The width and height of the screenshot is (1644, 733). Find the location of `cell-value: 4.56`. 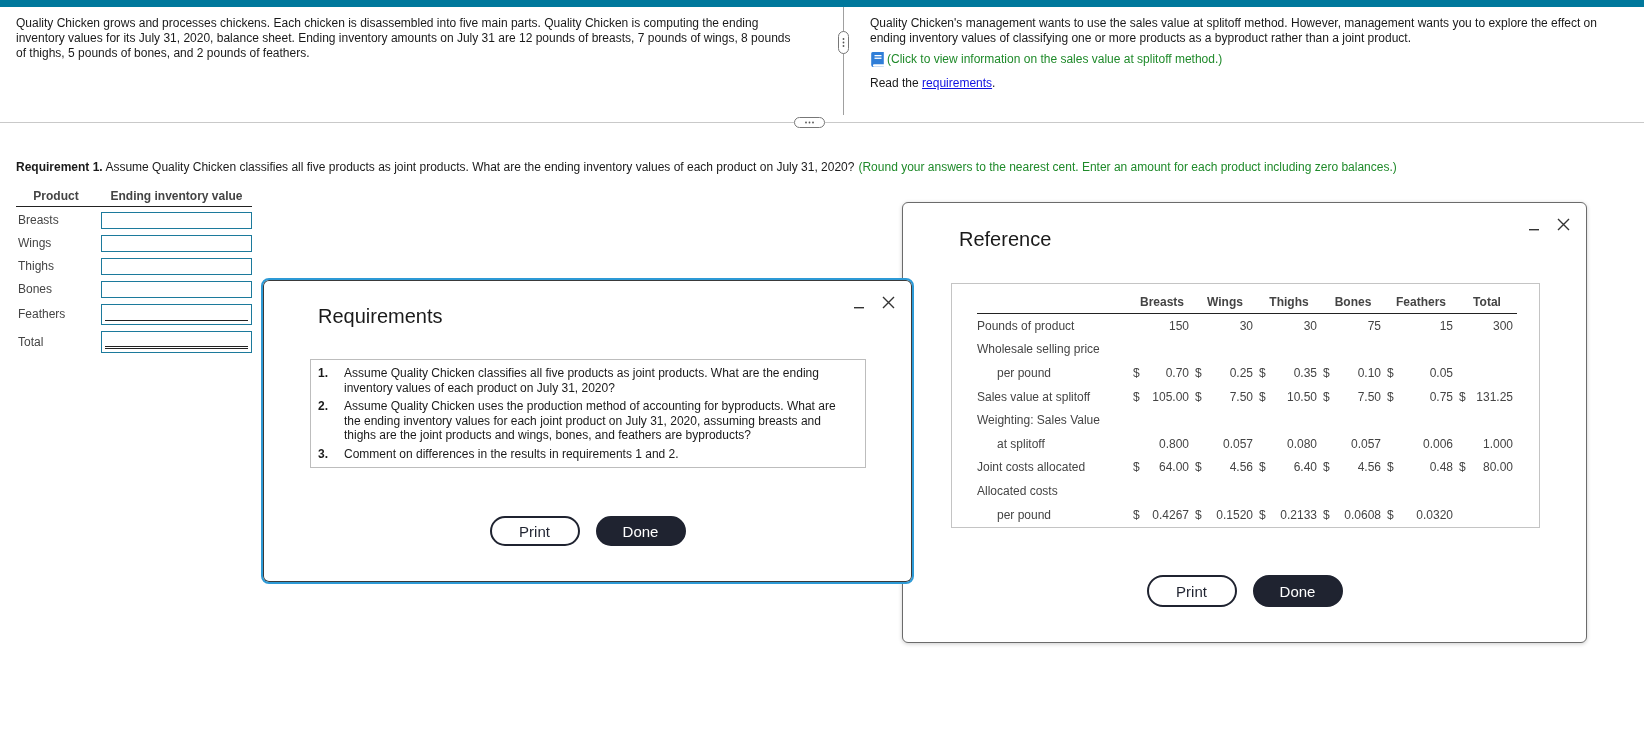

cell-value: 4.56 is located at coordinates (1241, 467).